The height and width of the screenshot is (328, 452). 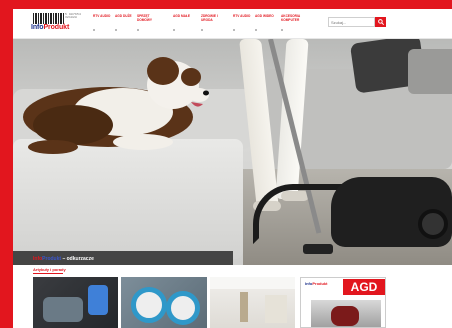 I want to click on nav-item-7: AGD WIDEO, so click(x=266, y=24).